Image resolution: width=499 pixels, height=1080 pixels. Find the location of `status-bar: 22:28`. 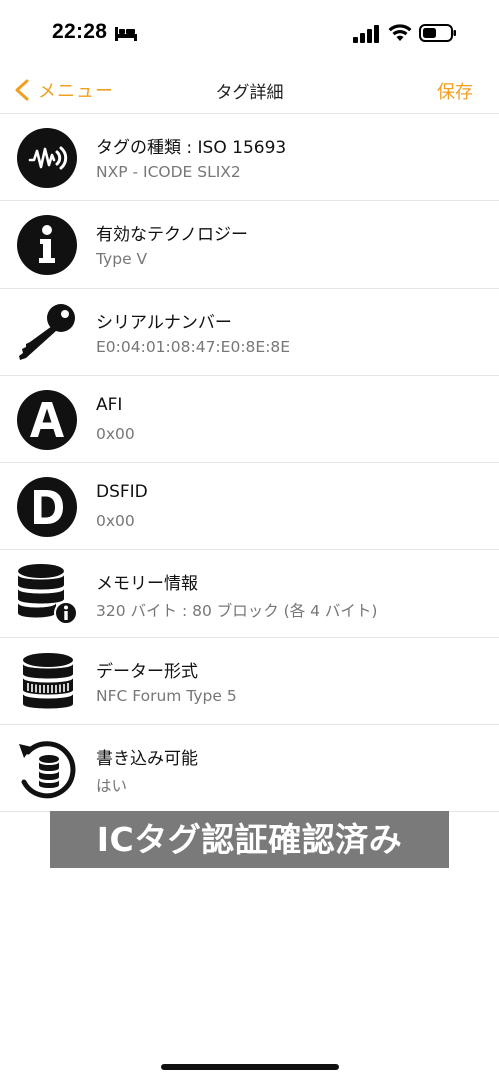

status-bar: 22:28 is located at coordinates (249, 33).